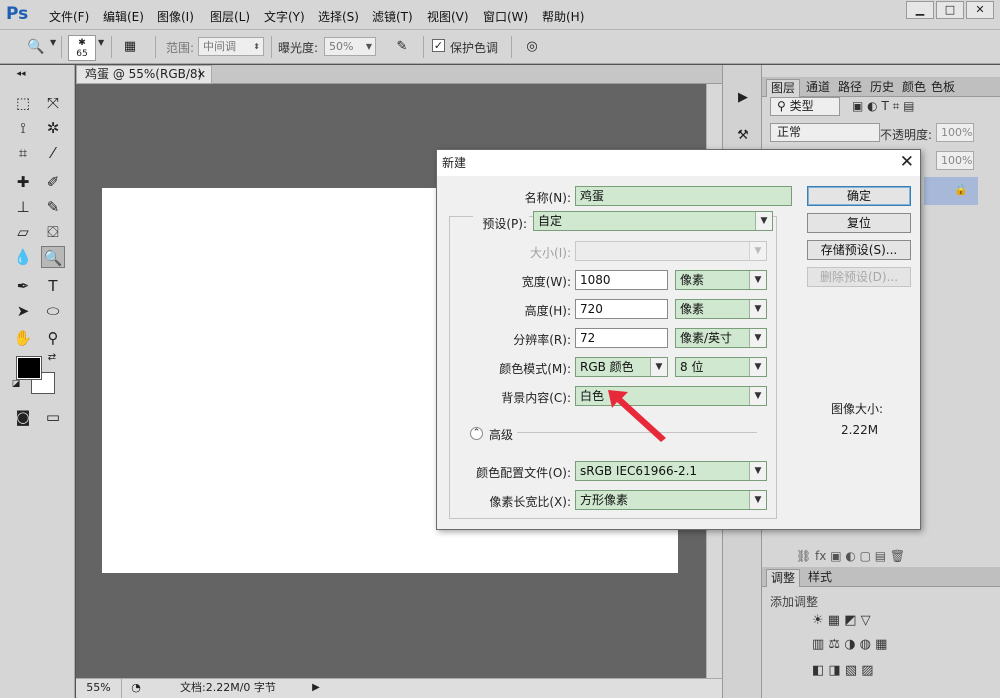  What do you see at coordinates (950, 10) in the screenshot?
I see `maximize-icon: □` at bounding box center [950, 10].